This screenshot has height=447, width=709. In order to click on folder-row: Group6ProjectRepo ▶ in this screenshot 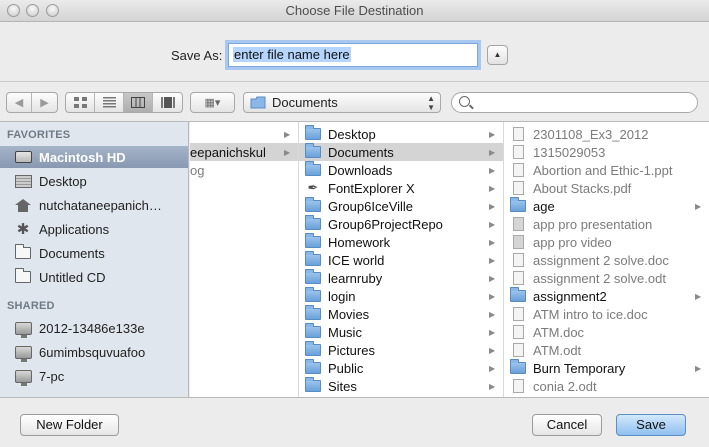, I will do `click(401, 224)`.